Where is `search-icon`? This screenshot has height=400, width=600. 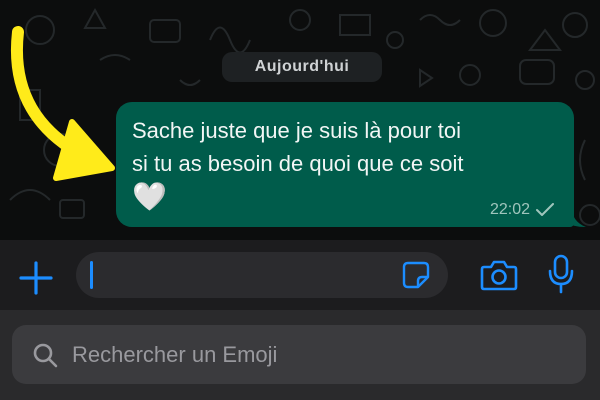
search-icon is located at coordinates (45, 355).